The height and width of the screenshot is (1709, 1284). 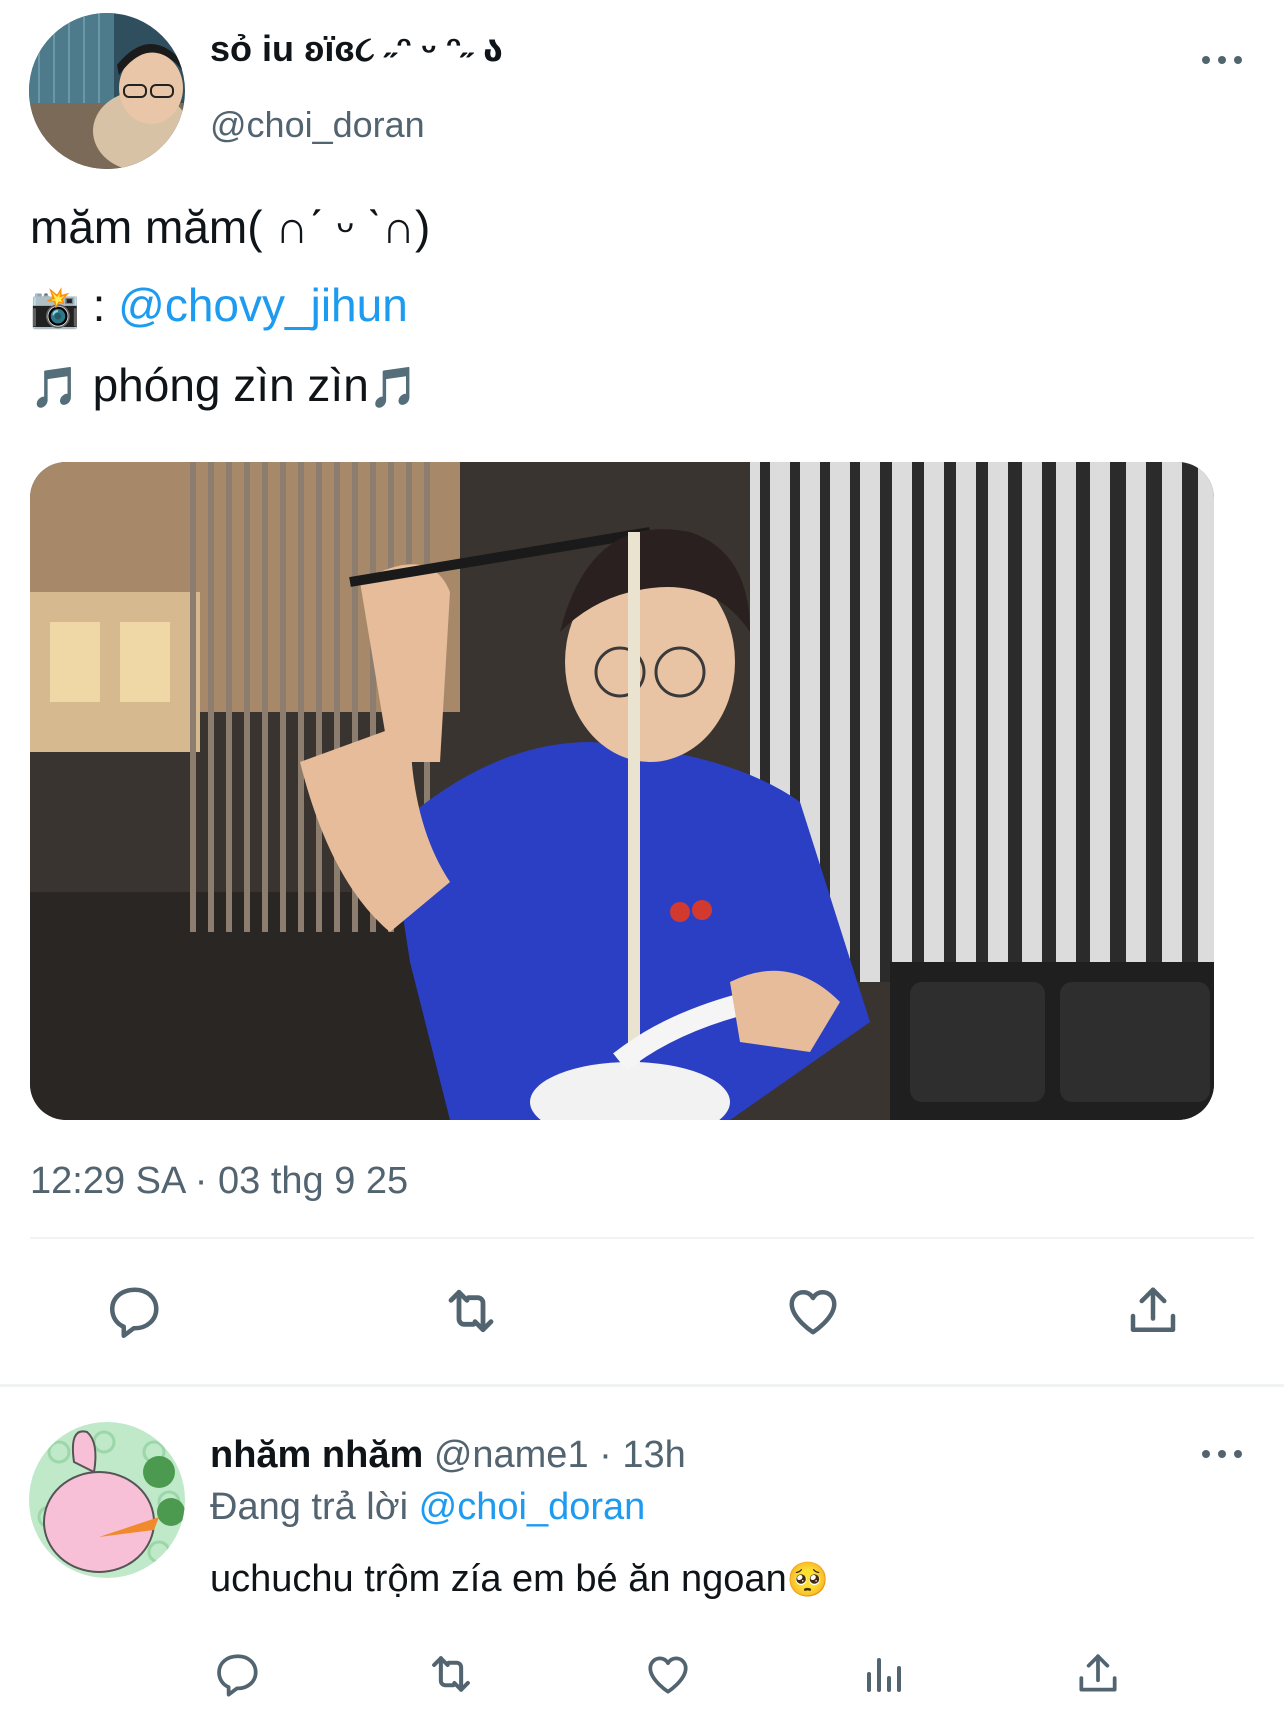 I want to click on views-icon, so click(x=883, y=1674).